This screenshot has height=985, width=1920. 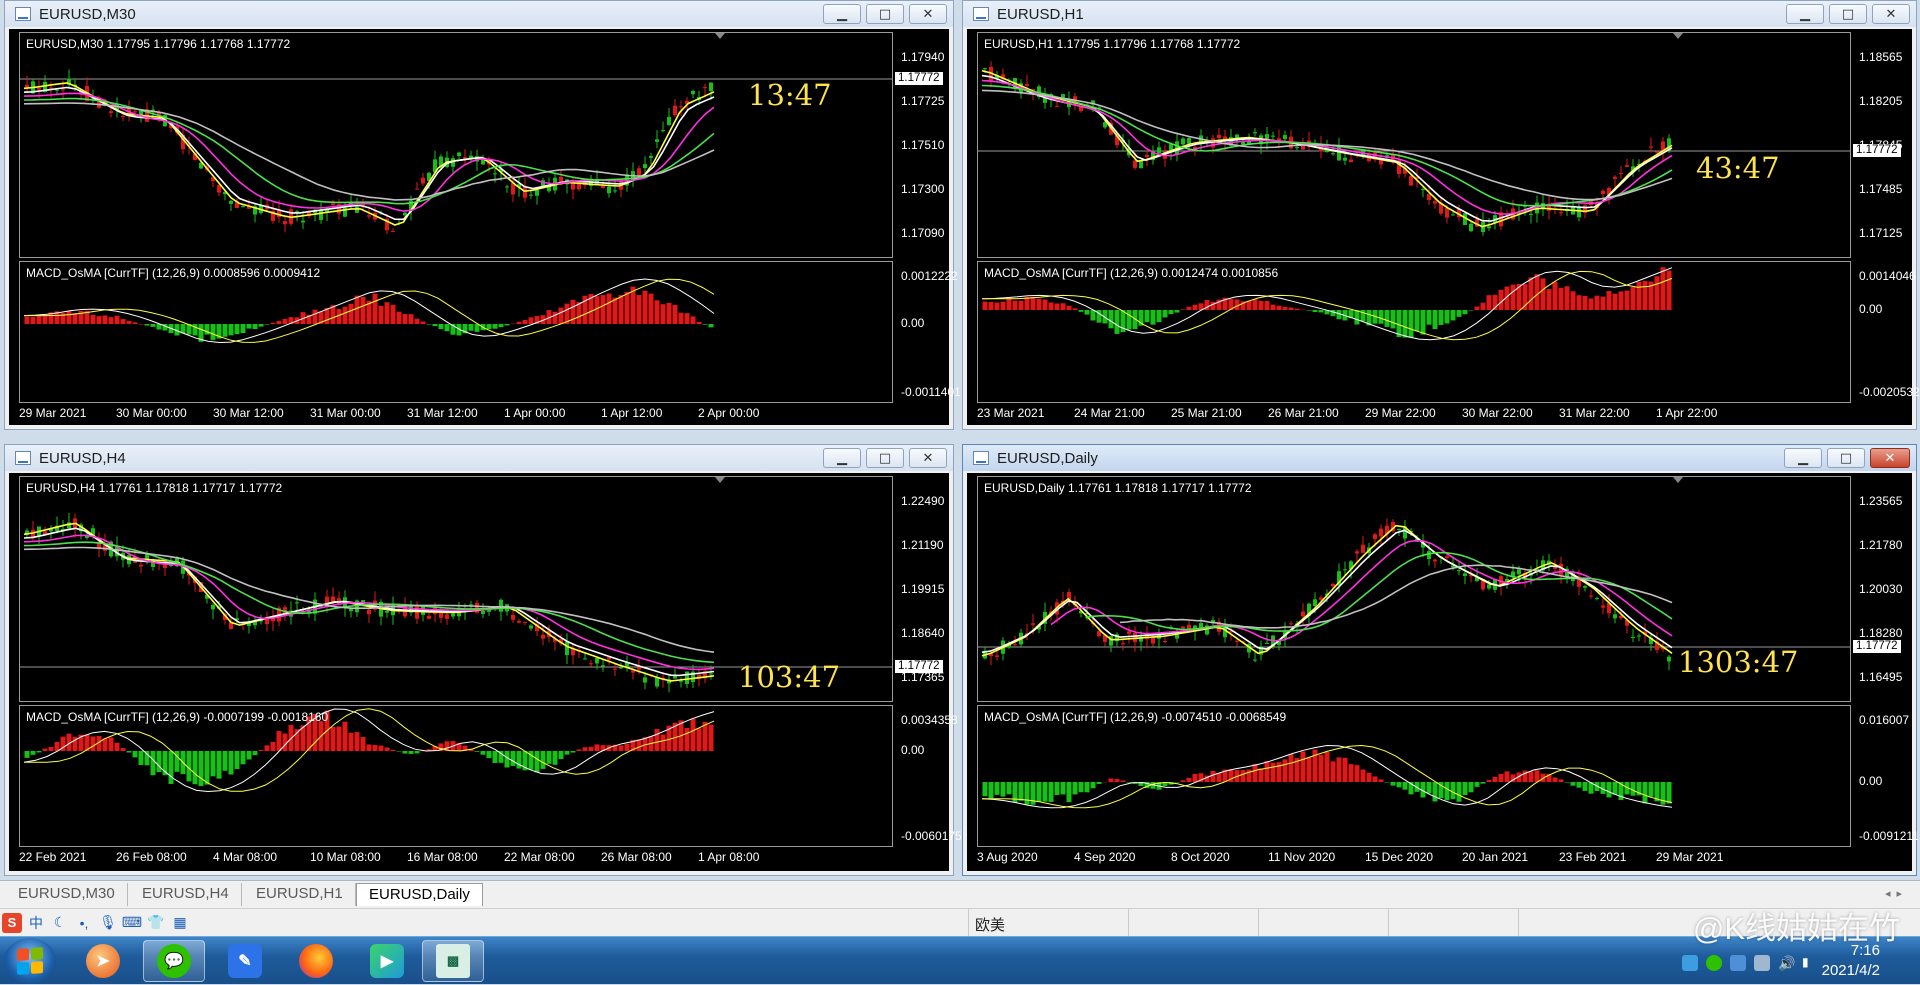 What do you see at coordinates (67, 894) in the screenshot?
I see `tab-eurusd-m30: EURUSD,M30` at bounding box center [67, 894].